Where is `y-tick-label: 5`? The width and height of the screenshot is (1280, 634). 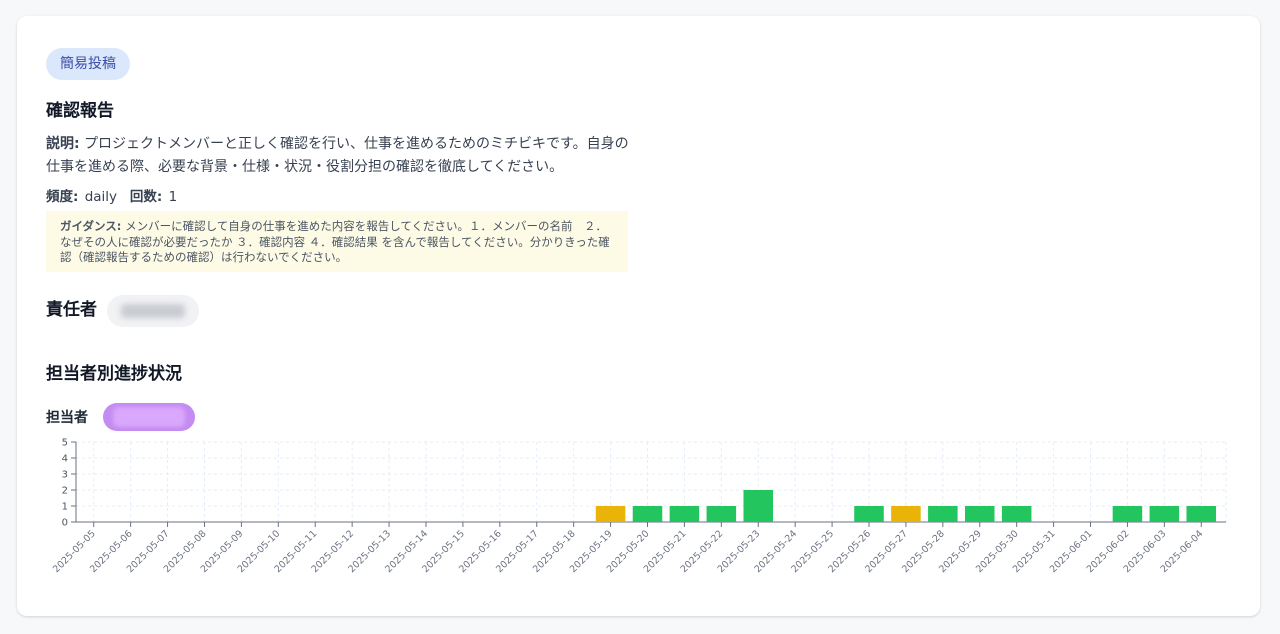
y-tick-label: 5 is located at coordinates (65, 443).